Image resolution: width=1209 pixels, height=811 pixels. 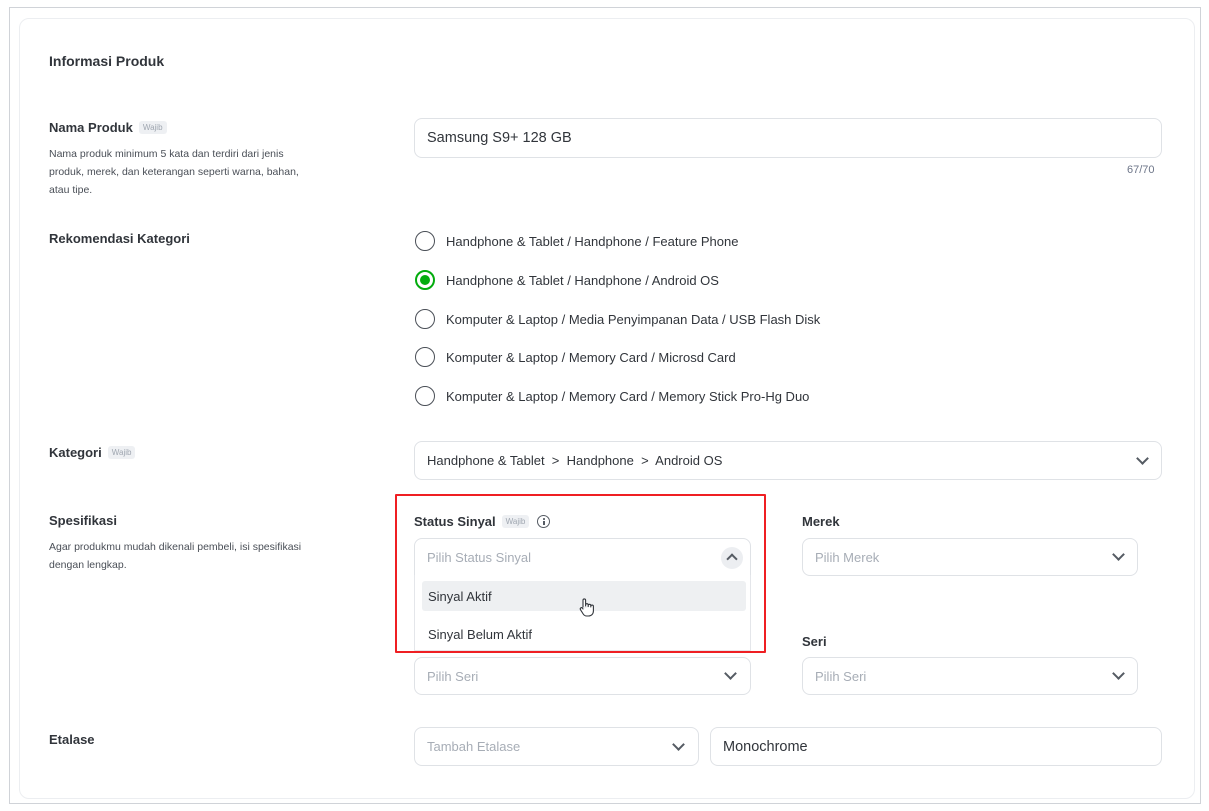 What do you see at coordinates (556, 746) in the screenshot?
I see `showcase-select: Tambah Etalase` at bounding box center [556, 746].